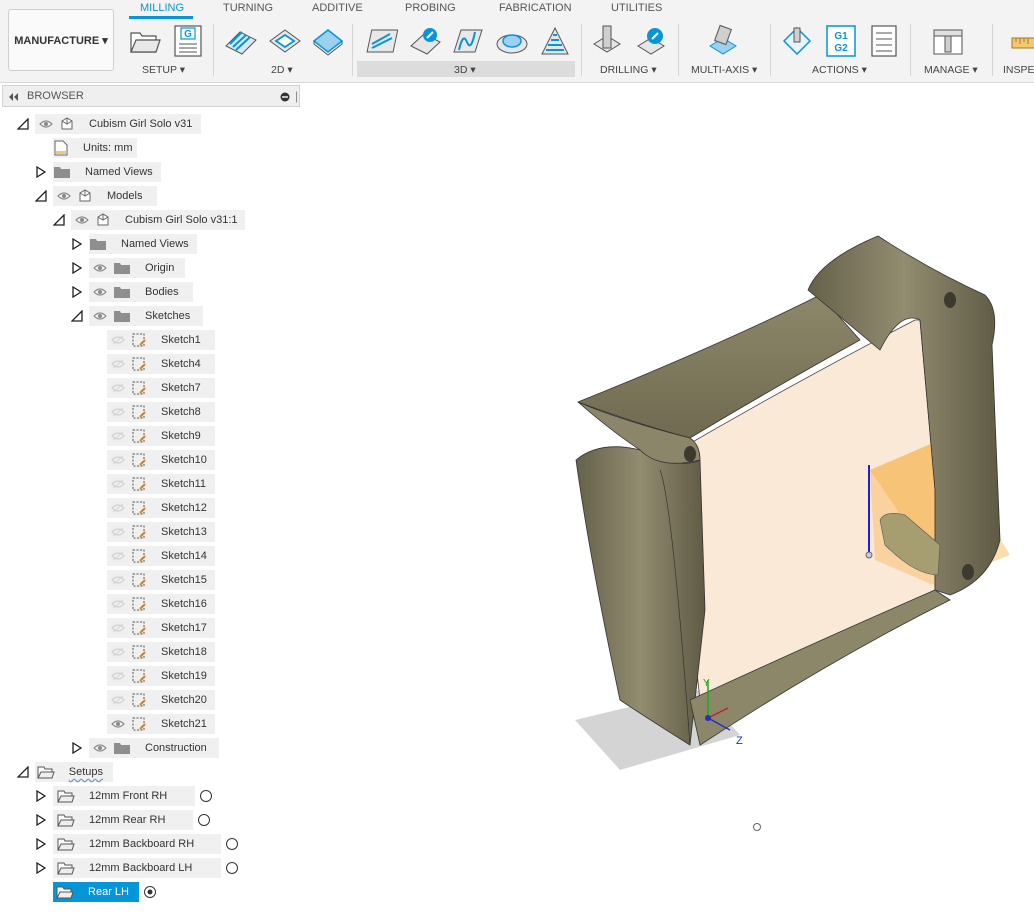 This screenshot has width=1034, height=916. I want to click on 3d-pocket-icon, so click(425, 41).